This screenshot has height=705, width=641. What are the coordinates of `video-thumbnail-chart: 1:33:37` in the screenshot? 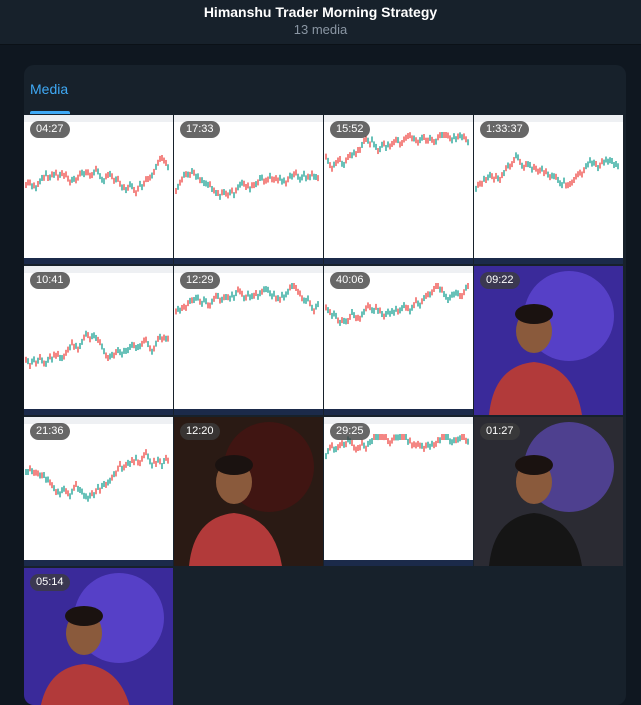 It's located at (548, 189).